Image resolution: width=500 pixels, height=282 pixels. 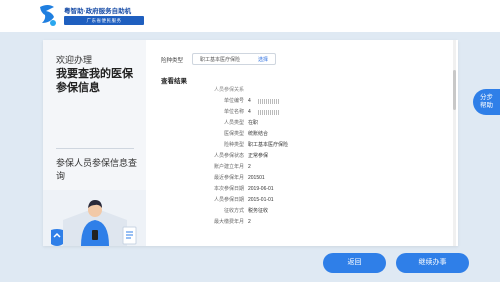 What do you see at coordinates (98, 11) in the screenshot?
I see `brand-title: 粤智助·政府服务自助机` at bounding box center [98, 11].